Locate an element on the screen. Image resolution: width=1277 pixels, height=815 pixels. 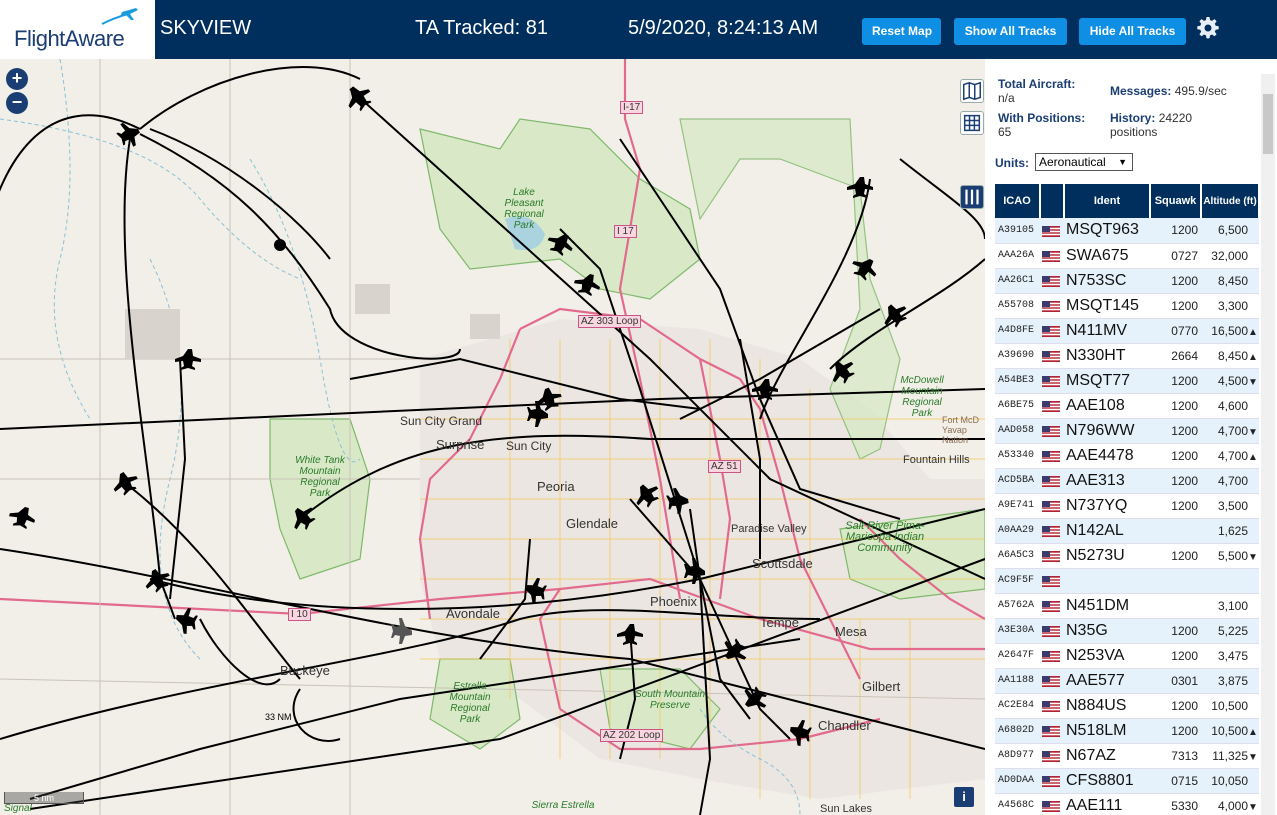
row-altitude: 3,100 is located at coordinates (1230, 606).